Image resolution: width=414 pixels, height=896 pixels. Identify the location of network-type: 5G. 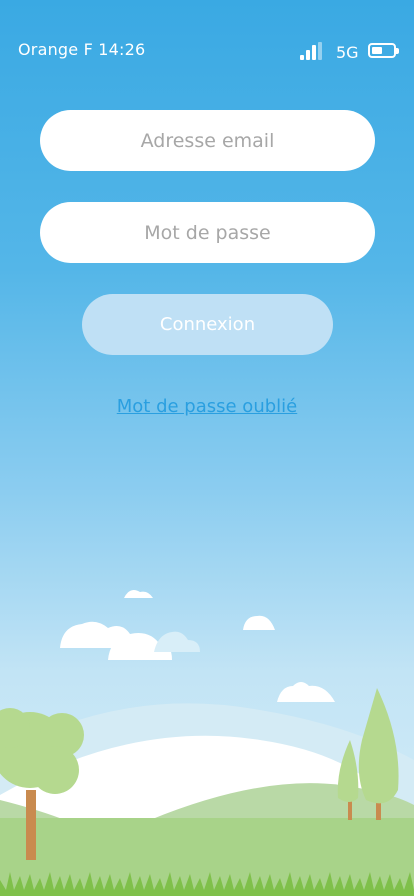
(347, 52).